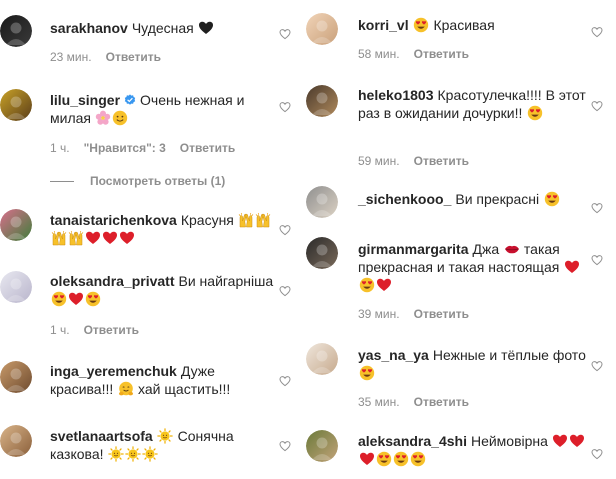 The width and height of the screenshot is (616, 479). What do you see at coordinates (226, 281) in the screenshot?
I see `comment-text: Ви найгарніша` at bounding box center [226, 281].